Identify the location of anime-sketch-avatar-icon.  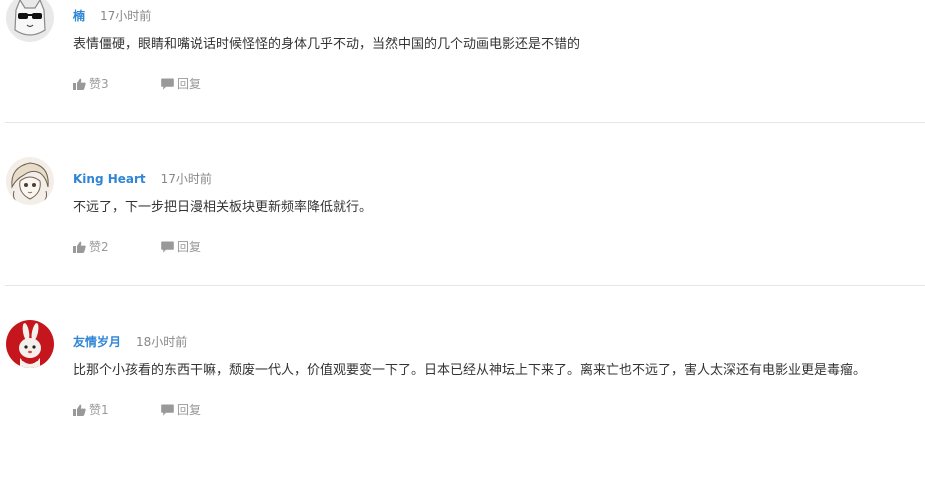
(30, 181).